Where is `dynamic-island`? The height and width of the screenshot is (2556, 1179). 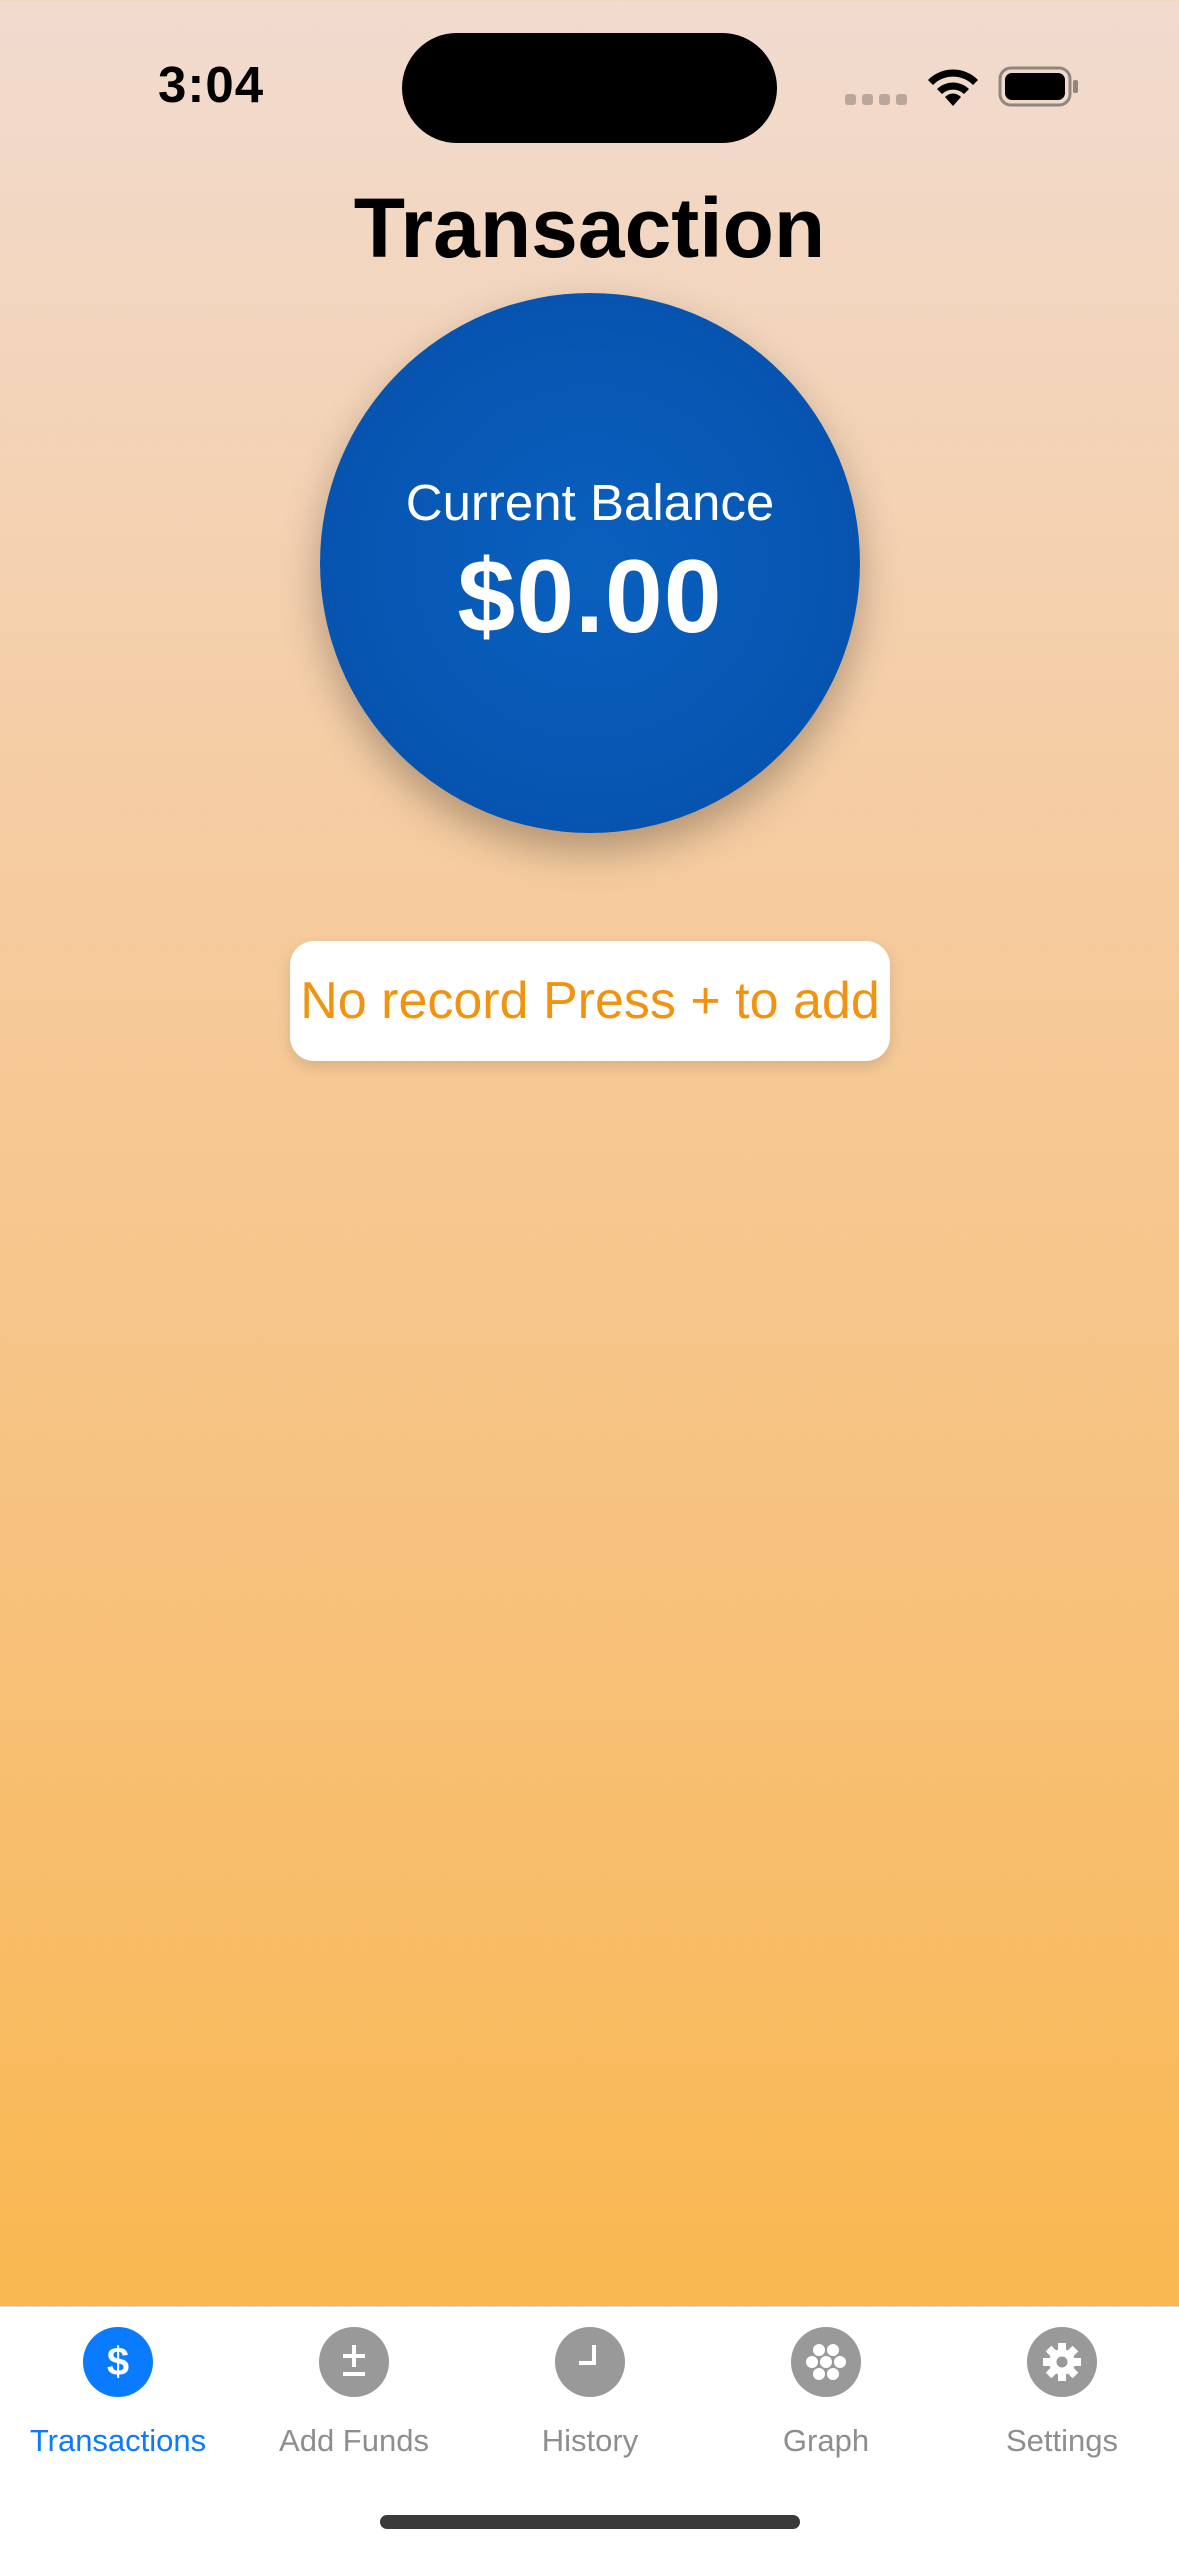
dynamic-island is located at coordinates (589, 88).